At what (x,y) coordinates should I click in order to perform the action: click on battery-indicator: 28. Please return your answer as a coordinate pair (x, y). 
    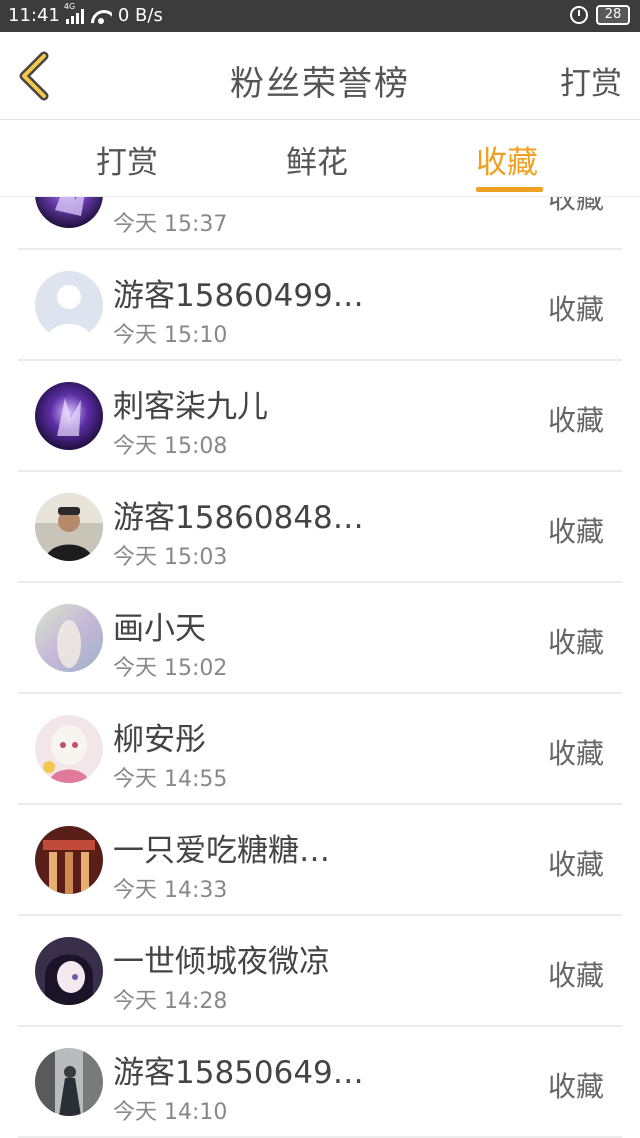
    Looking at the image, I should click on (613, 15).